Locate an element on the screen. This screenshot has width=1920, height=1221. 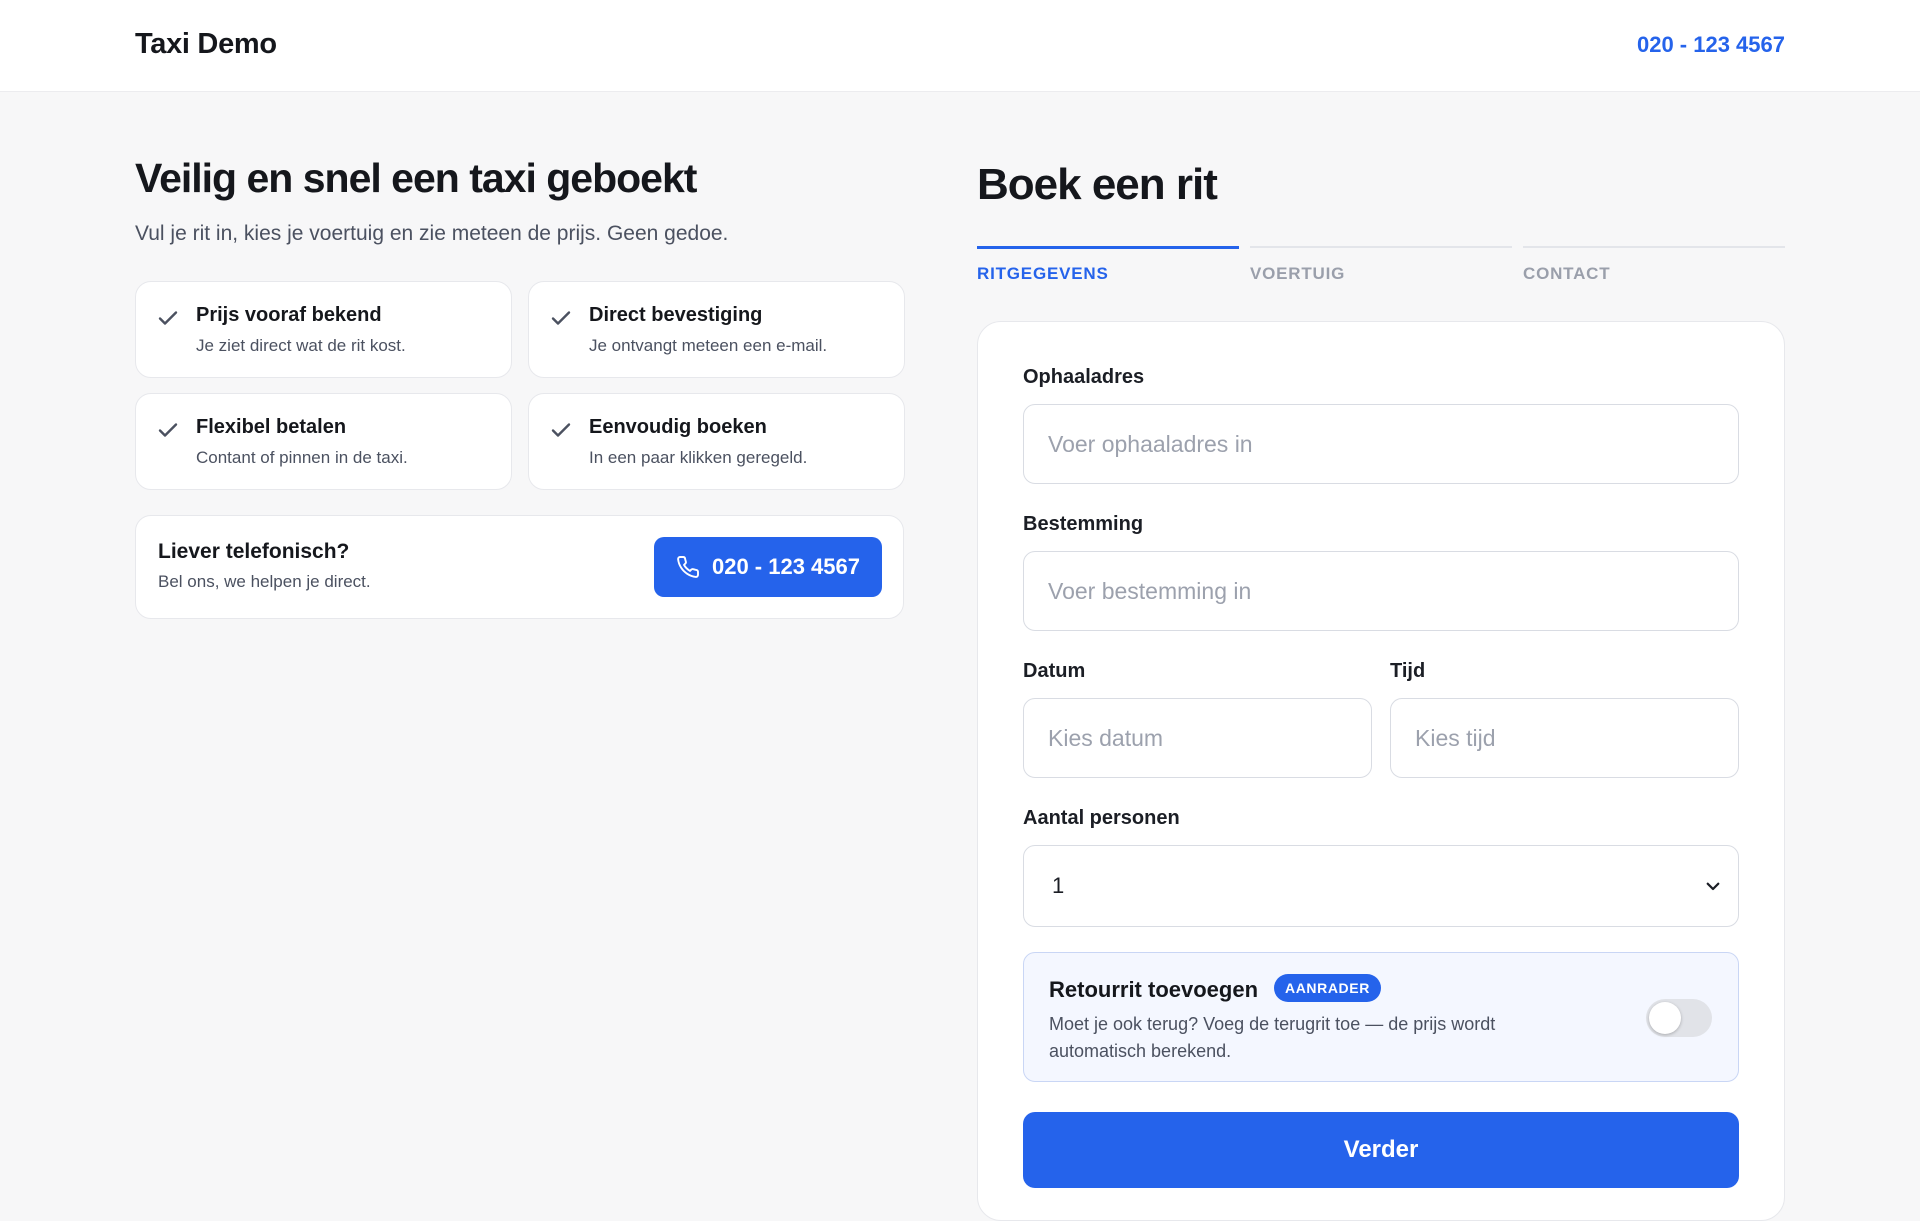
call-button: 020 - 123 4567 is located at coordinates (768, 567).